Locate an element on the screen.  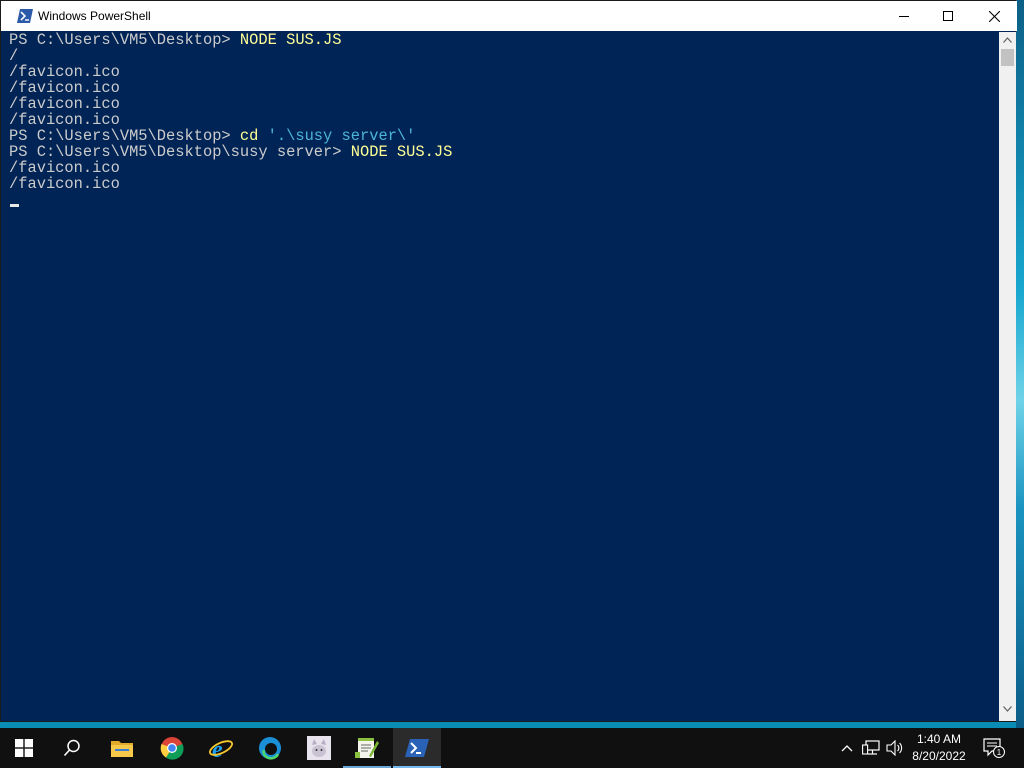
speaker-icon is located at coordinates (894, 748).